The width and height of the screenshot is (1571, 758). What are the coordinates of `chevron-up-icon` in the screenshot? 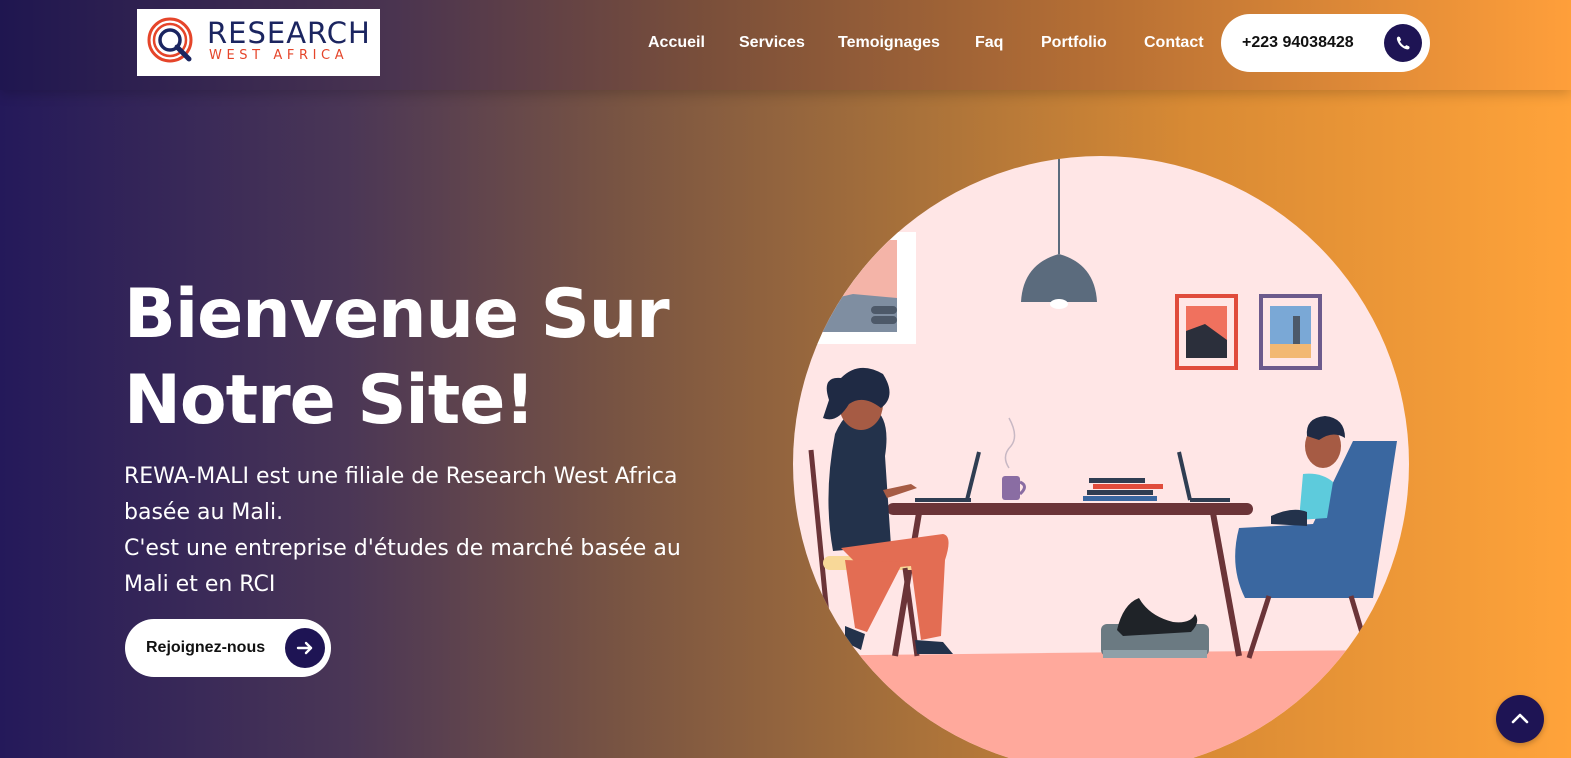 It's located at (1520, 718).